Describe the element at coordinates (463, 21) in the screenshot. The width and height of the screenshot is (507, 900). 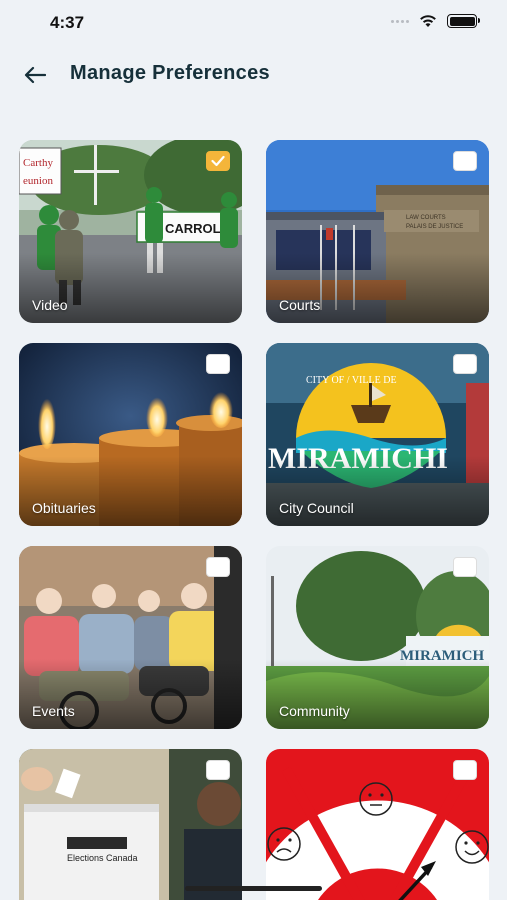
I see `battery-icon` at that location.